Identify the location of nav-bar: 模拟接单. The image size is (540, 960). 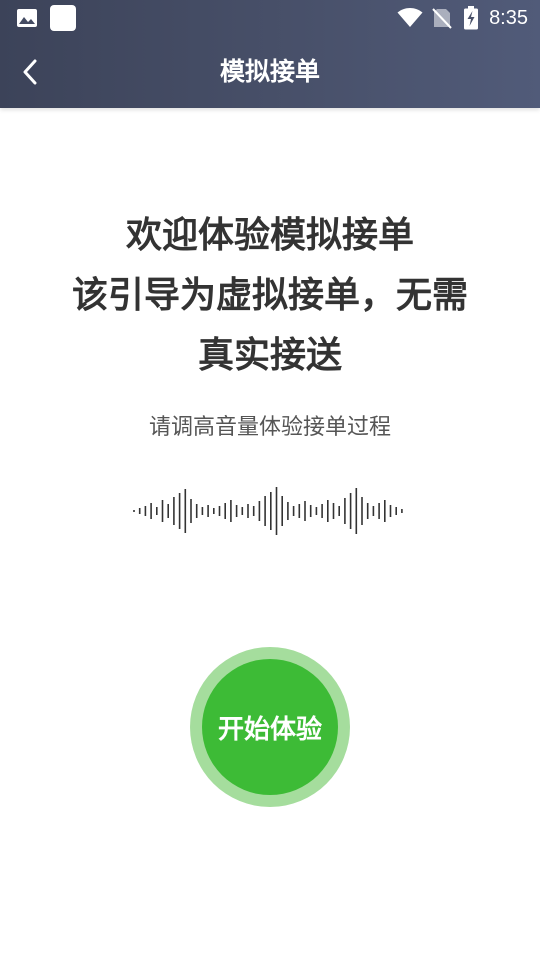
(270, 72).